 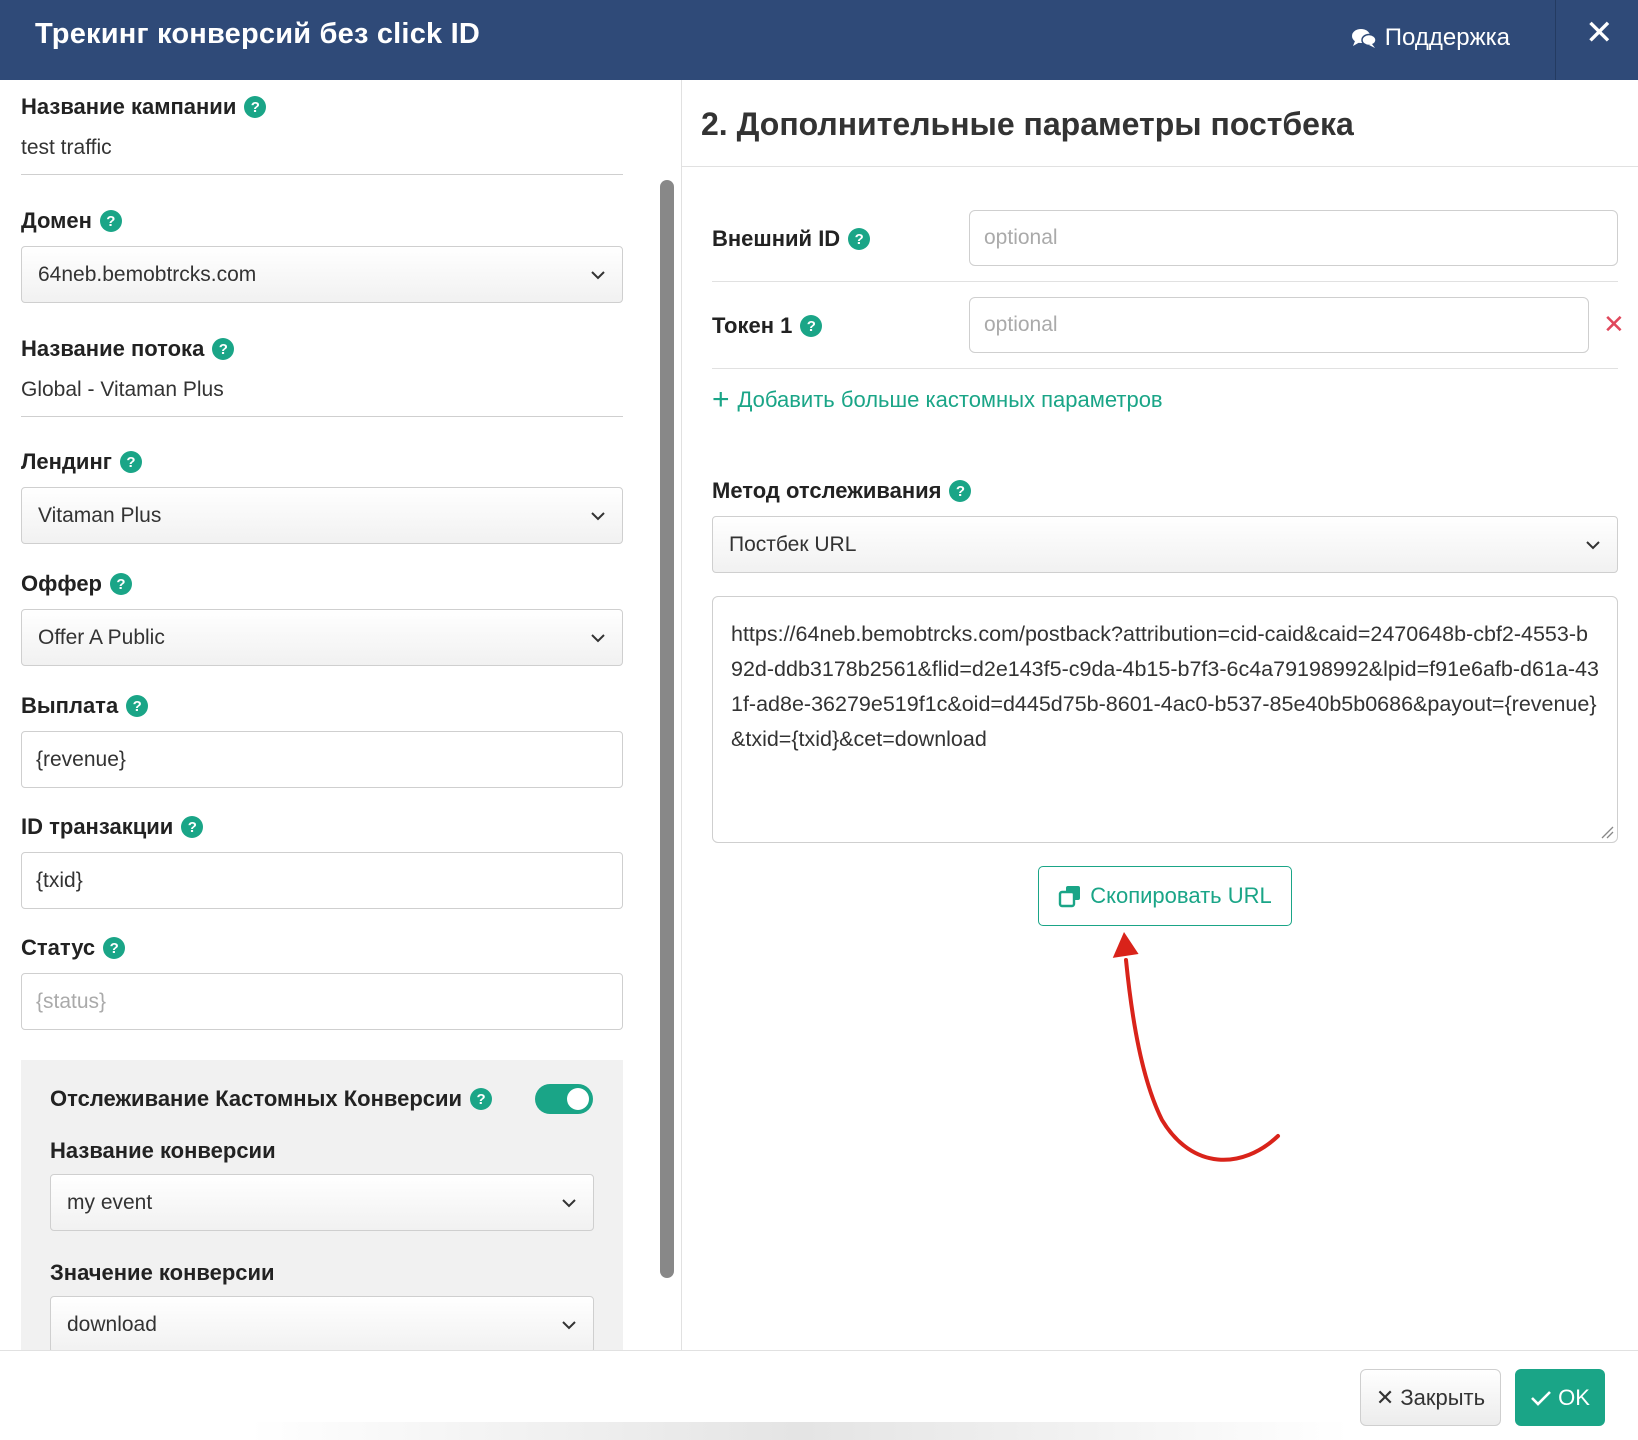 I want to click on conversion-value-value: download, so click(x=112, y=1324).